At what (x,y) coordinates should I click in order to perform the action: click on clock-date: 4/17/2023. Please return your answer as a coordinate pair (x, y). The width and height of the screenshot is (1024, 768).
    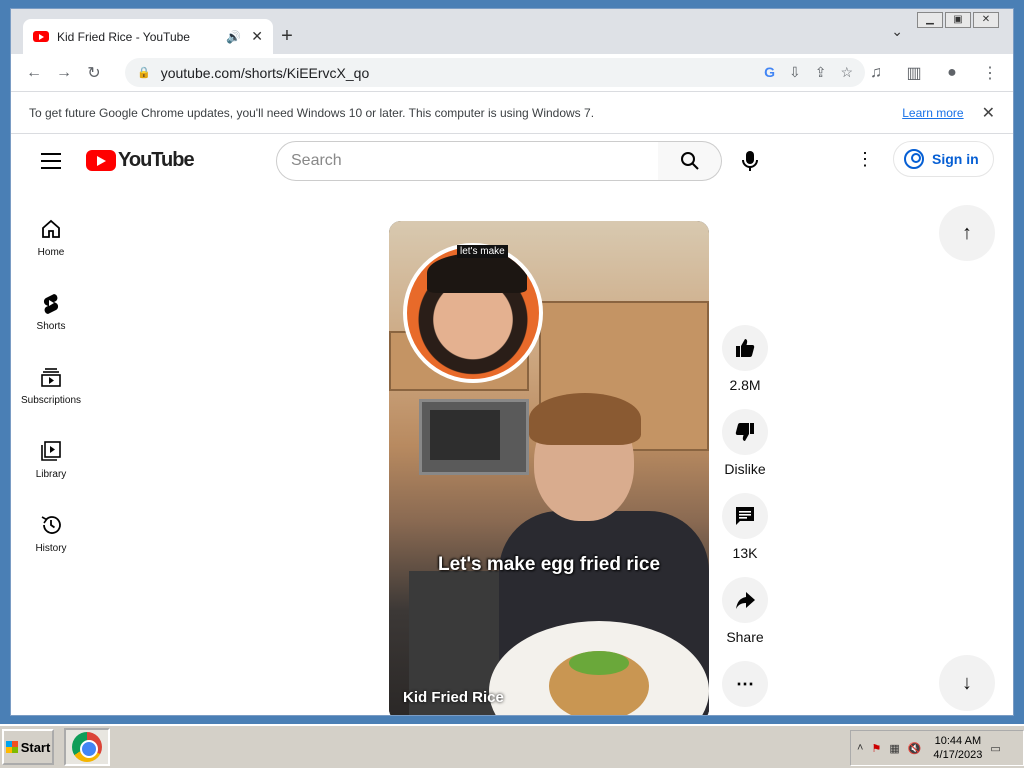
    Looking at the image, I should click on (958, 755).